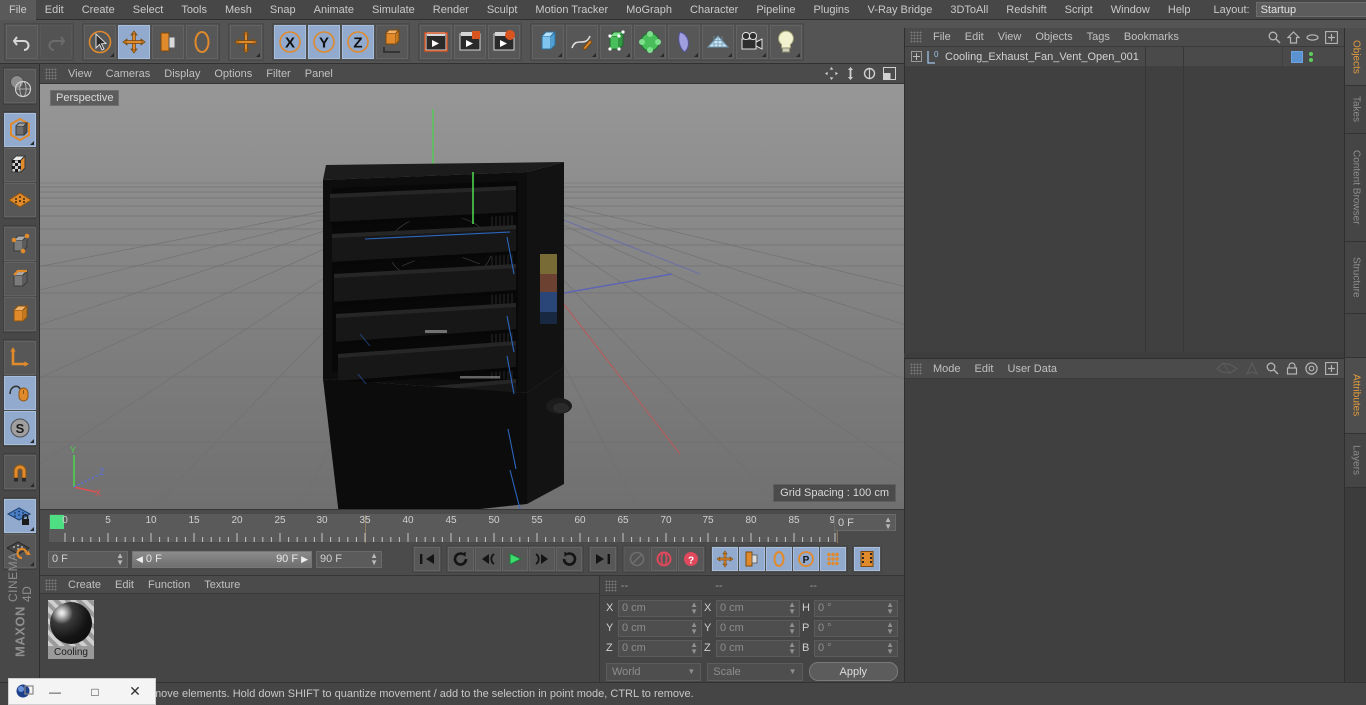  I want to click on go-to-end-button, so click(603, 559).